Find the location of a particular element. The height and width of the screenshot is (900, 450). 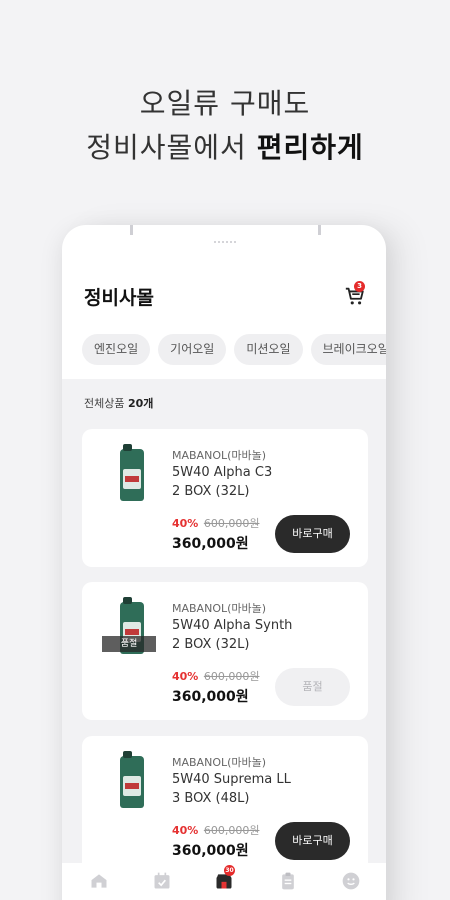

sold-out-button: 품절 is located at coordinates (312, 687).